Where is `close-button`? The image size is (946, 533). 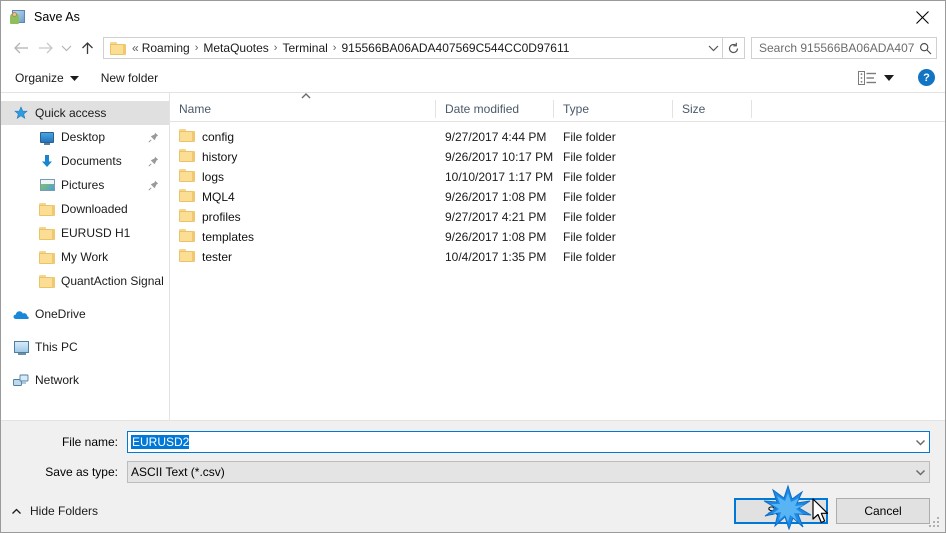
close-button is located at coordinates (922, 17).